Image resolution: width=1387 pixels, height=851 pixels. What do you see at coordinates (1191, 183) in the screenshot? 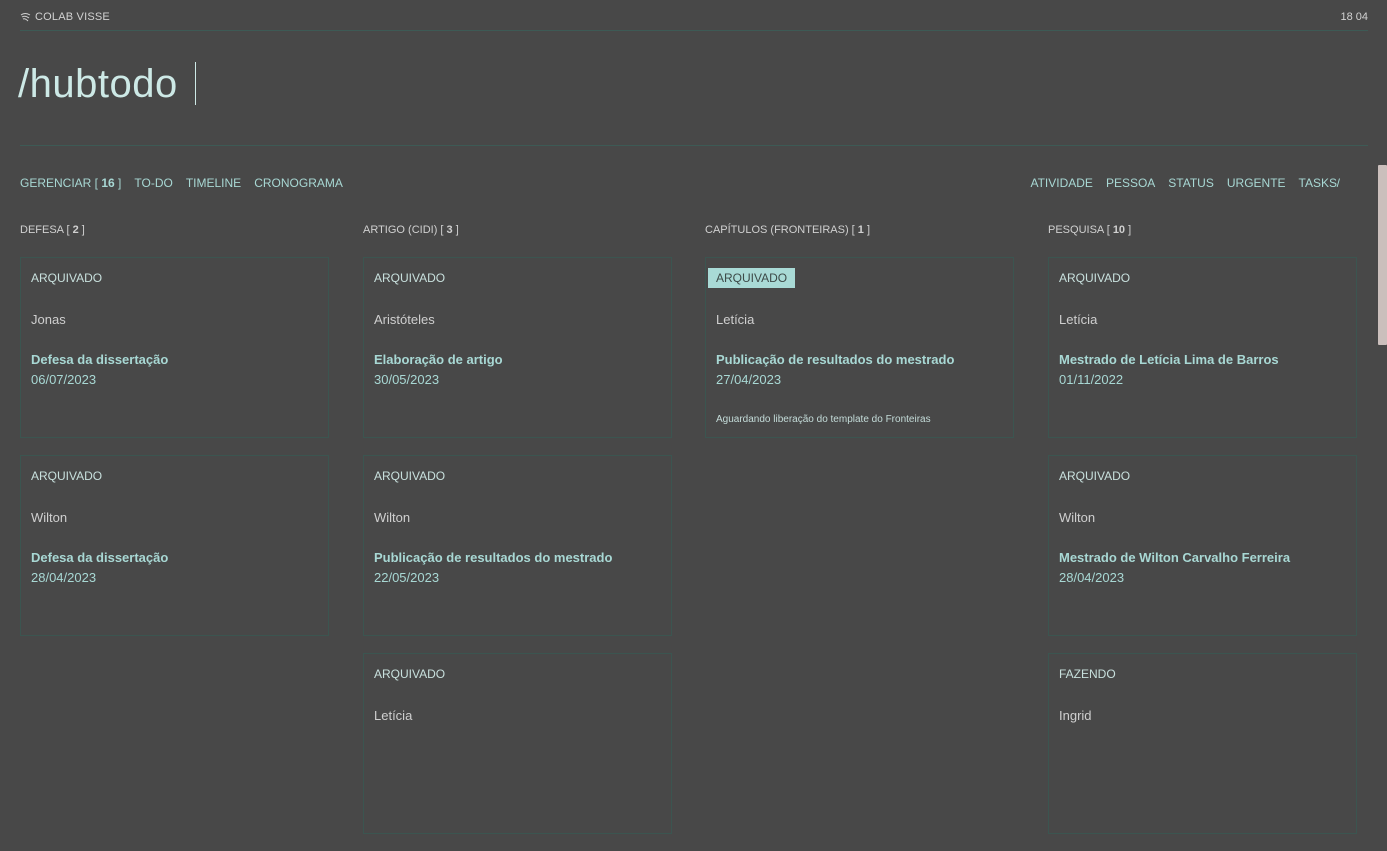
I see `filter-status: STATUS` at bounding box center [1191, 183].